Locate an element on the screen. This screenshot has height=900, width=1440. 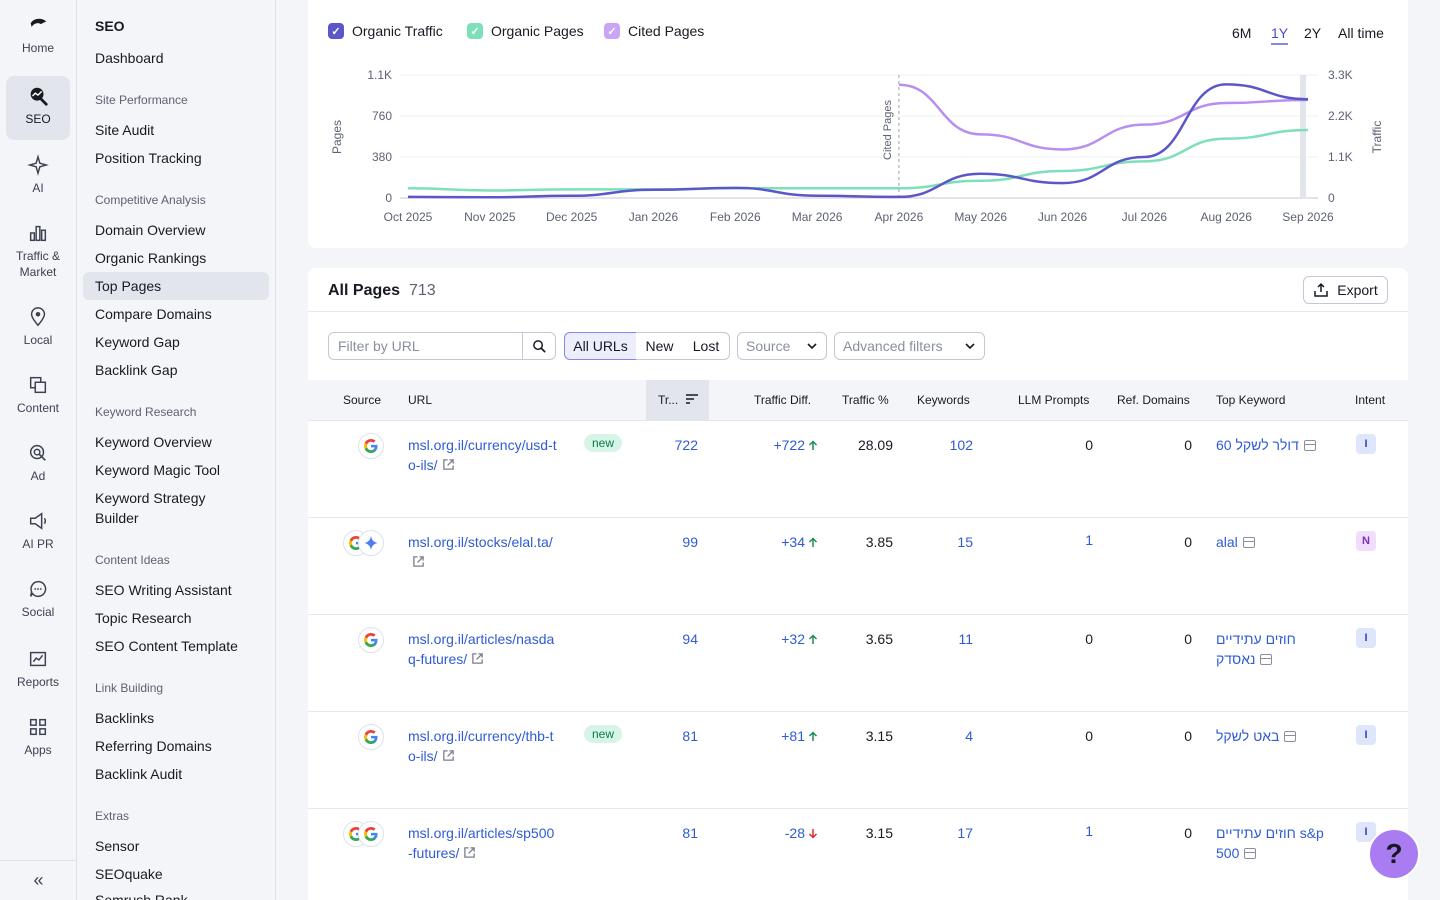
col-intent: Intent is located at coordinates (1370, 400).